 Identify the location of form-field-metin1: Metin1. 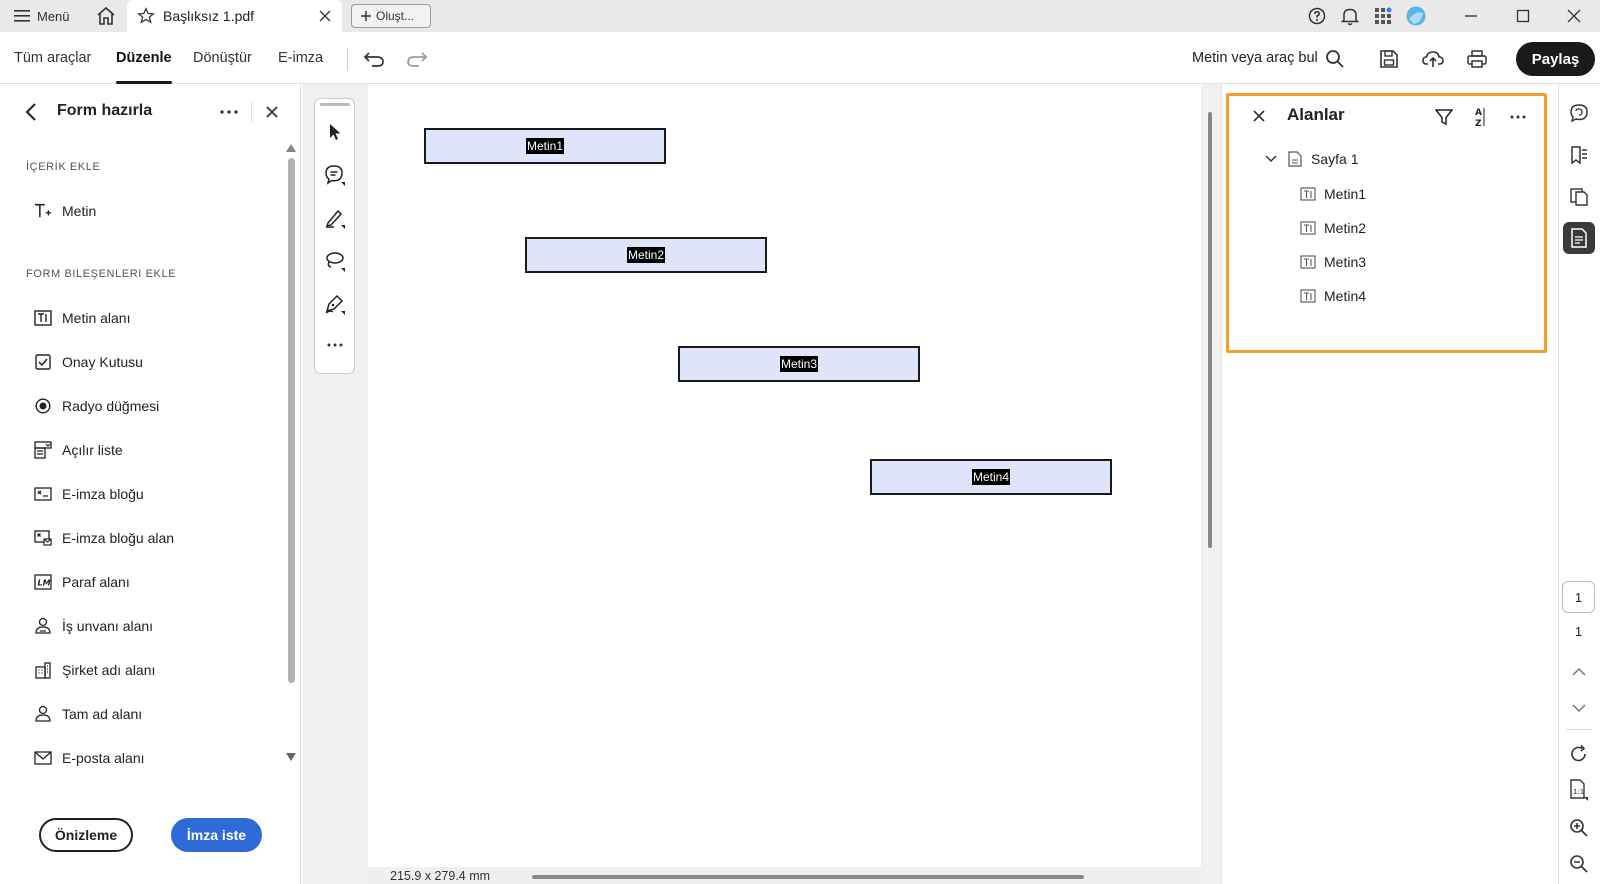
(545, 146).